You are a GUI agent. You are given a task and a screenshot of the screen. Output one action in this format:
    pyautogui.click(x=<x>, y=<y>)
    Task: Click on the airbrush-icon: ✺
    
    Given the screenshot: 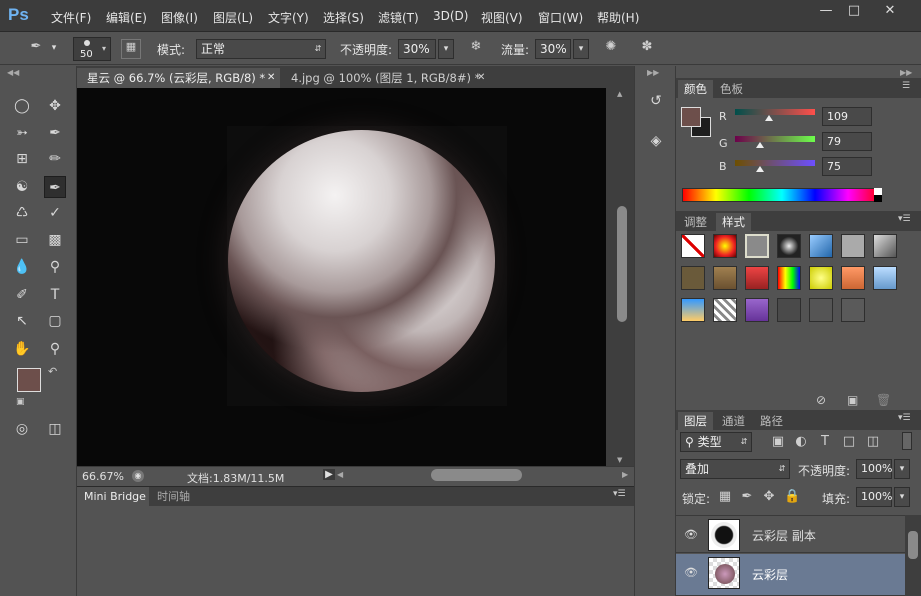 What is the action you would take?
    pyautogui.click(x=611, y=49)
    